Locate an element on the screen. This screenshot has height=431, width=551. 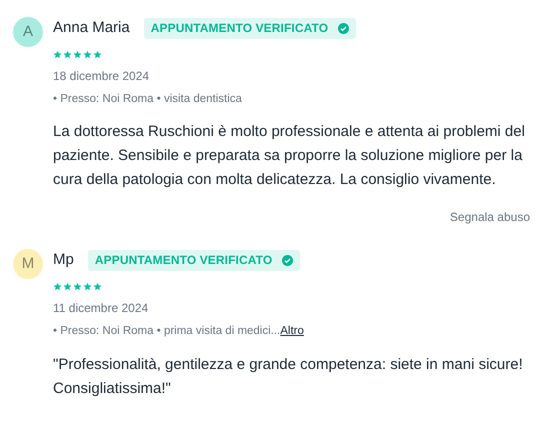
more-link: Altro is located at coordinates (292, 331).